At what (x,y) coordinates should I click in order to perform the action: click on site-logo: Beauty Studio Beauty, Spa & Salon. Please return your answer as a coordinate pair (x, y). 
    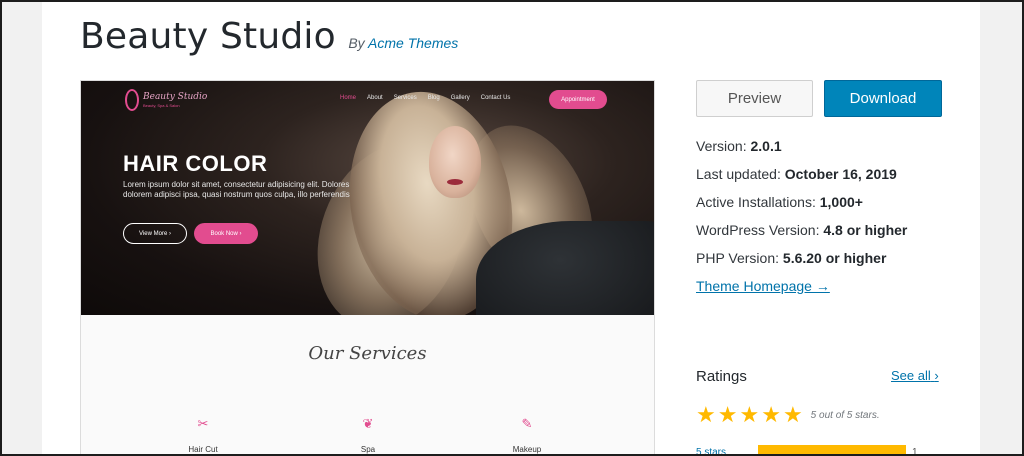
    Looking at the image, I should click on (166, 100).